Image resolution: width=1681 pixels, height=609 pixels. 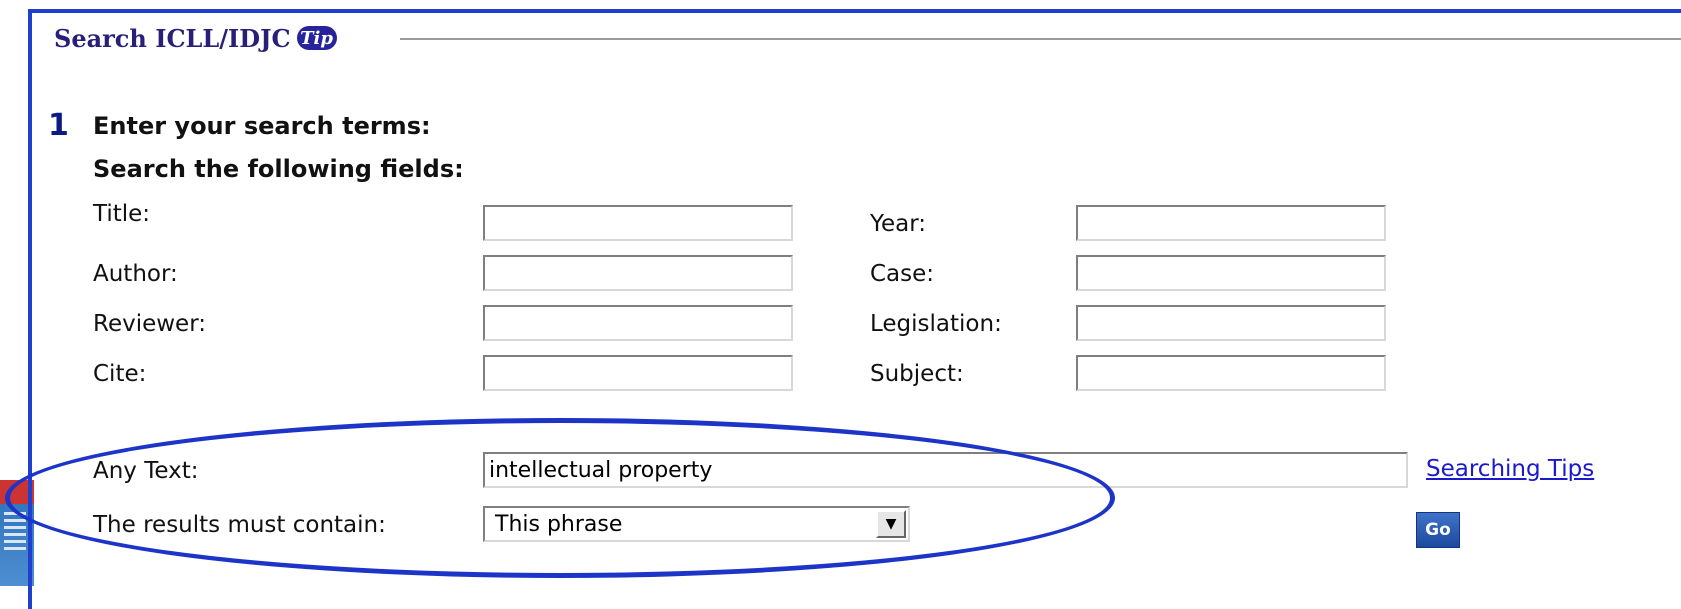 I want to click on case-input, so click(x=1231, y=273).